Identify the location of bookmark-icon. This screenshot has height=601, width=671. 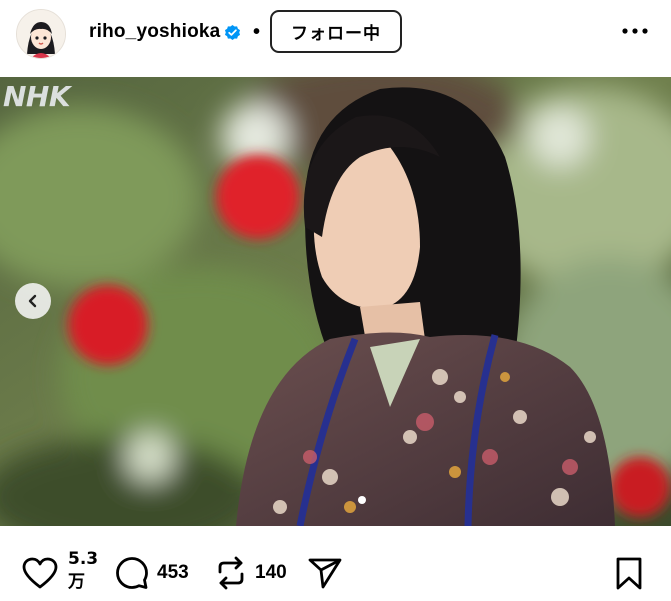
(629, 574).